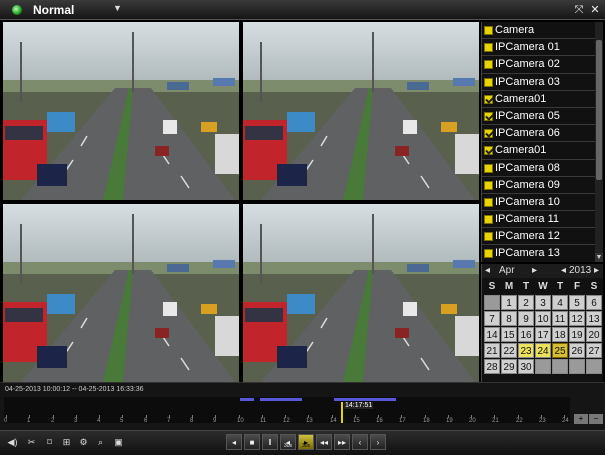 Image resolution: width=605 pixels, height=455 pixels. I want to click on previous-icon: ‹, so click(360, 442).